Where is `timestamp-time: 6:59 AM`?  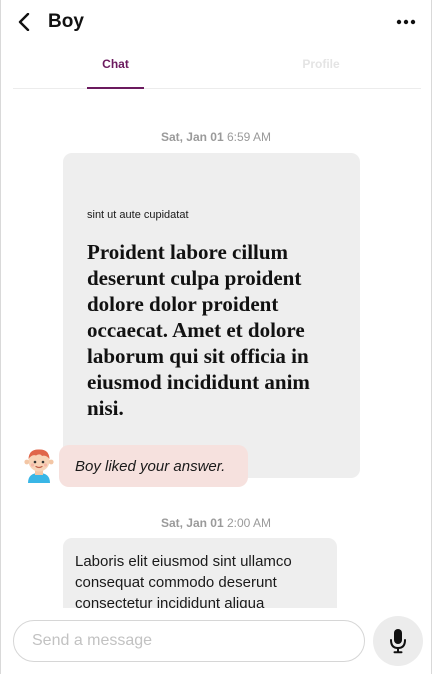
timestamp-time: 6:59 AM is located at coordinates (249, 137).